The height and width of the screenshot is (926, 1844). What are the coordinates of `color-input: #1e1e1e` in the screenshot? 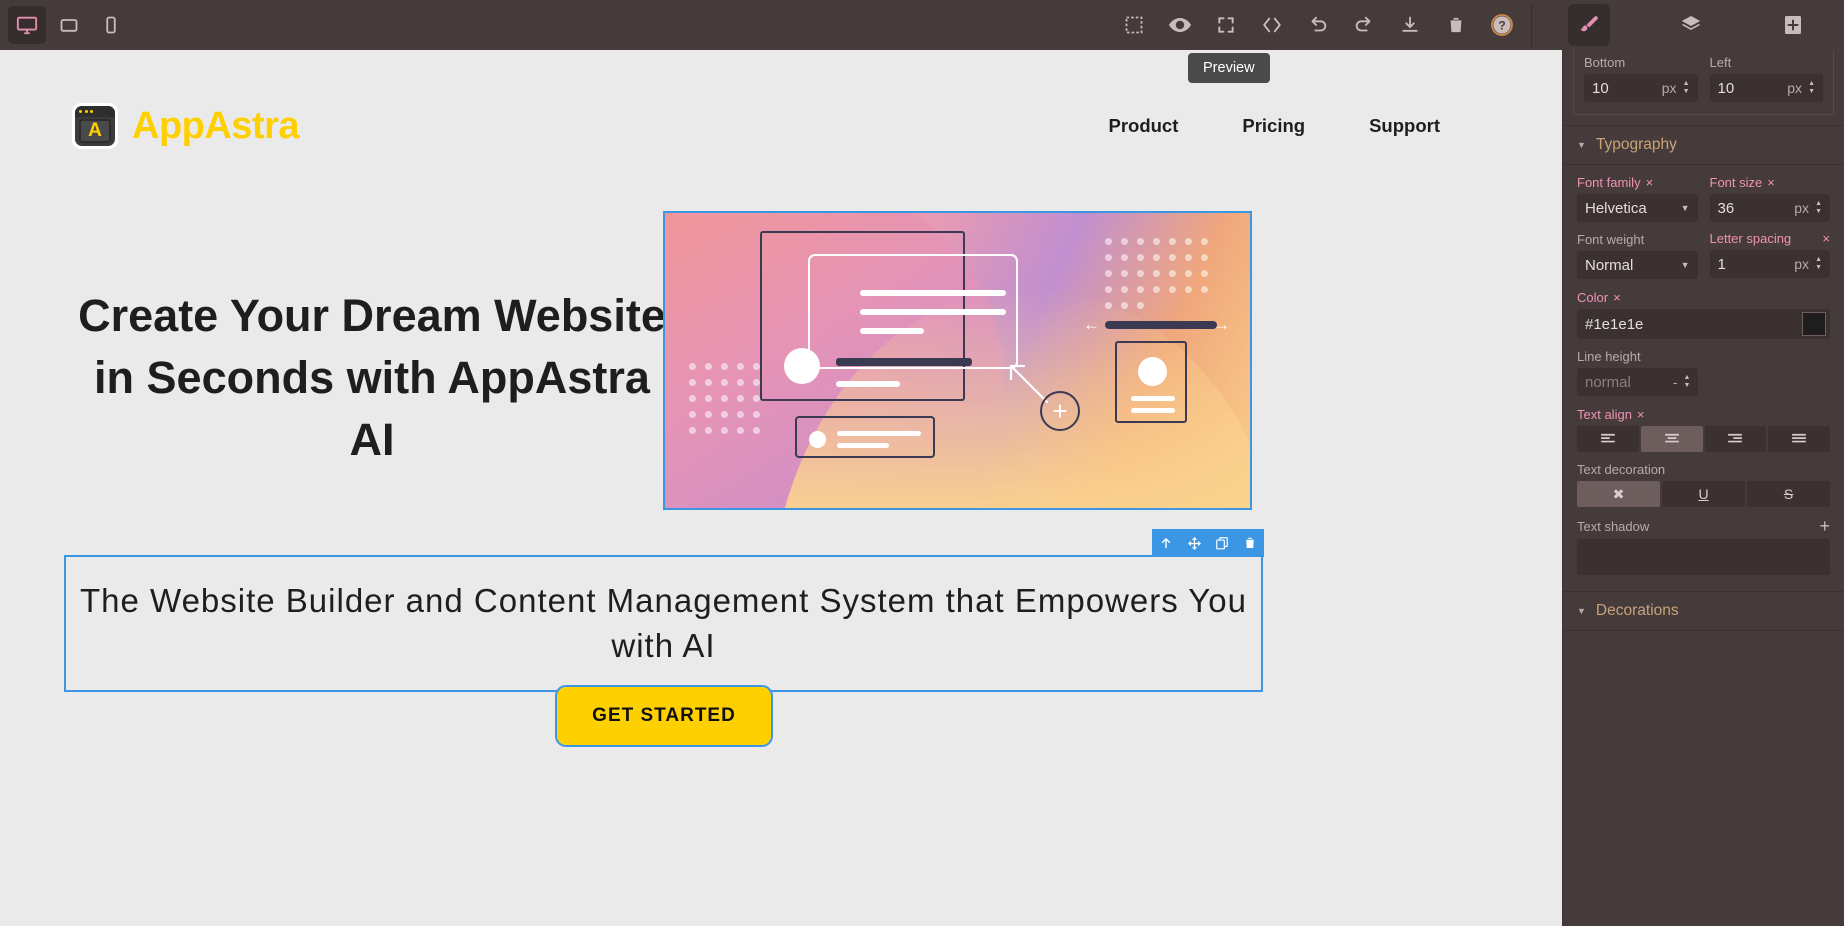 It's located at (1703, 324).